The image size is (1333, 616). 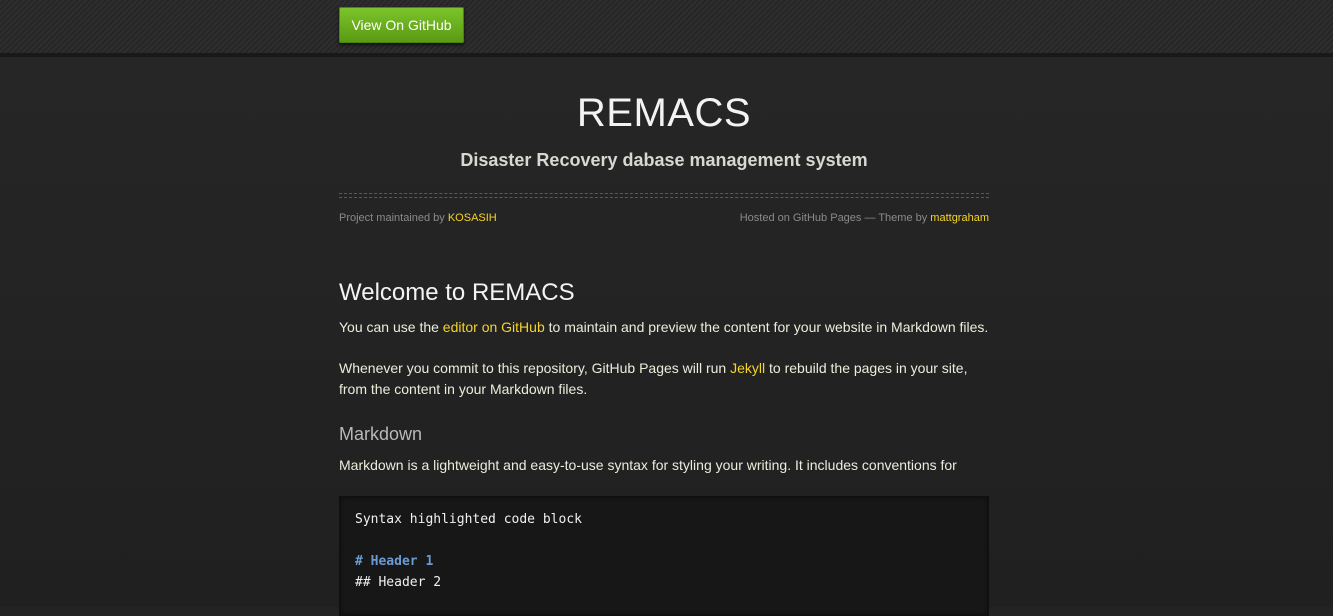 I want to click on page-title: REMACS, so click(x=664, y=113).